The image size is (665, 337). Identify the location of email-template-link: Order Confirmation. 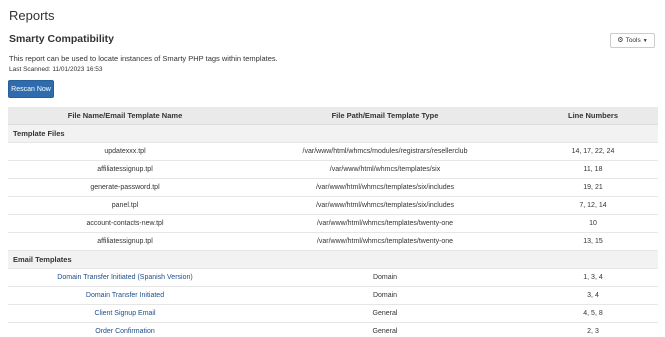
(125, 331).